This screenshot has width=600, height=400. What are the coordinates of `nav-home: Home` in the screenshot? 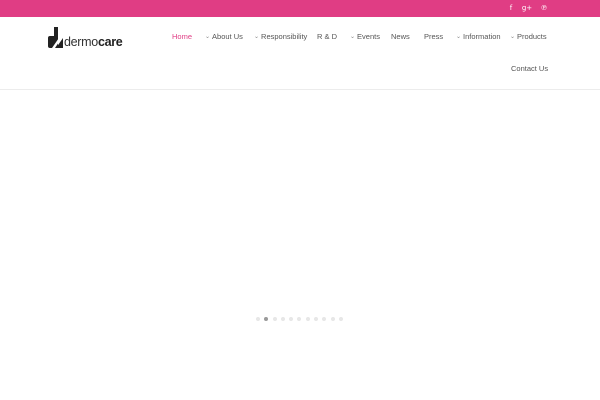 It's located at (182, 37).